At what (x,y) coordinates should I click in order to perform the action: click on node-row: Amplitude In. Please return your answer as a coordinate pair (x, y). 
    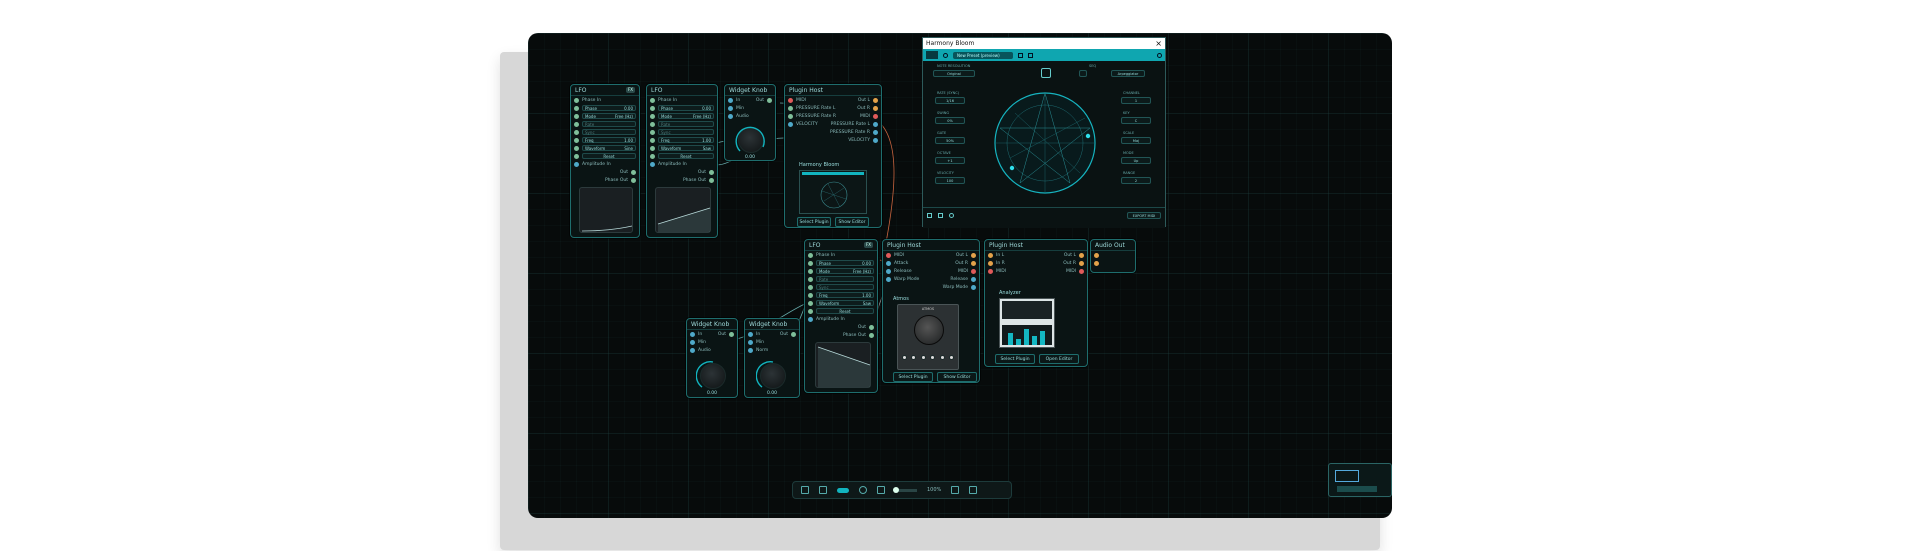
    Looking at the image, I should click on (682, 164).